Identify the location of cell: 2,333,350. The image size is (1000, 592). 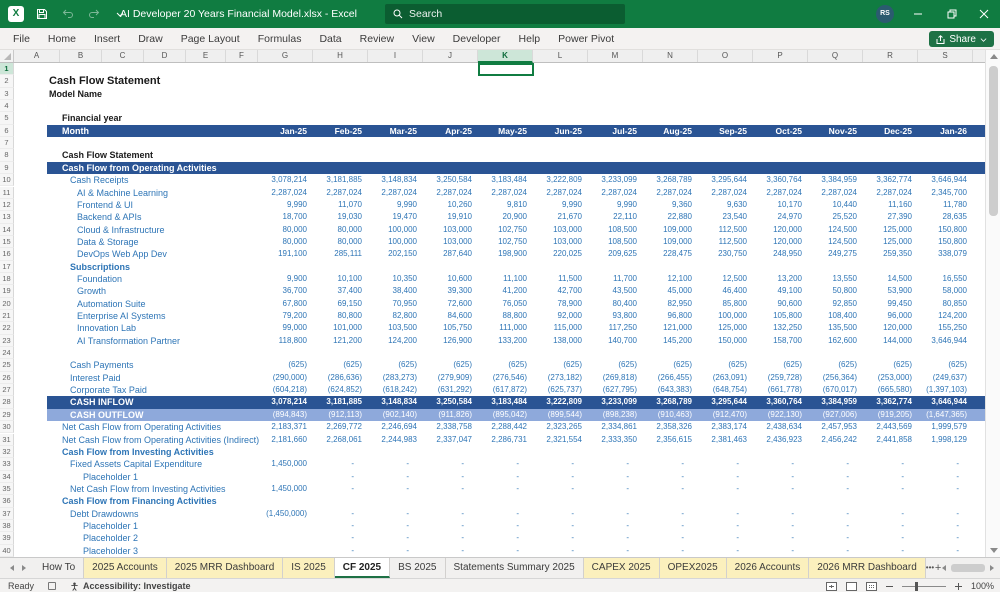
(615, 440).